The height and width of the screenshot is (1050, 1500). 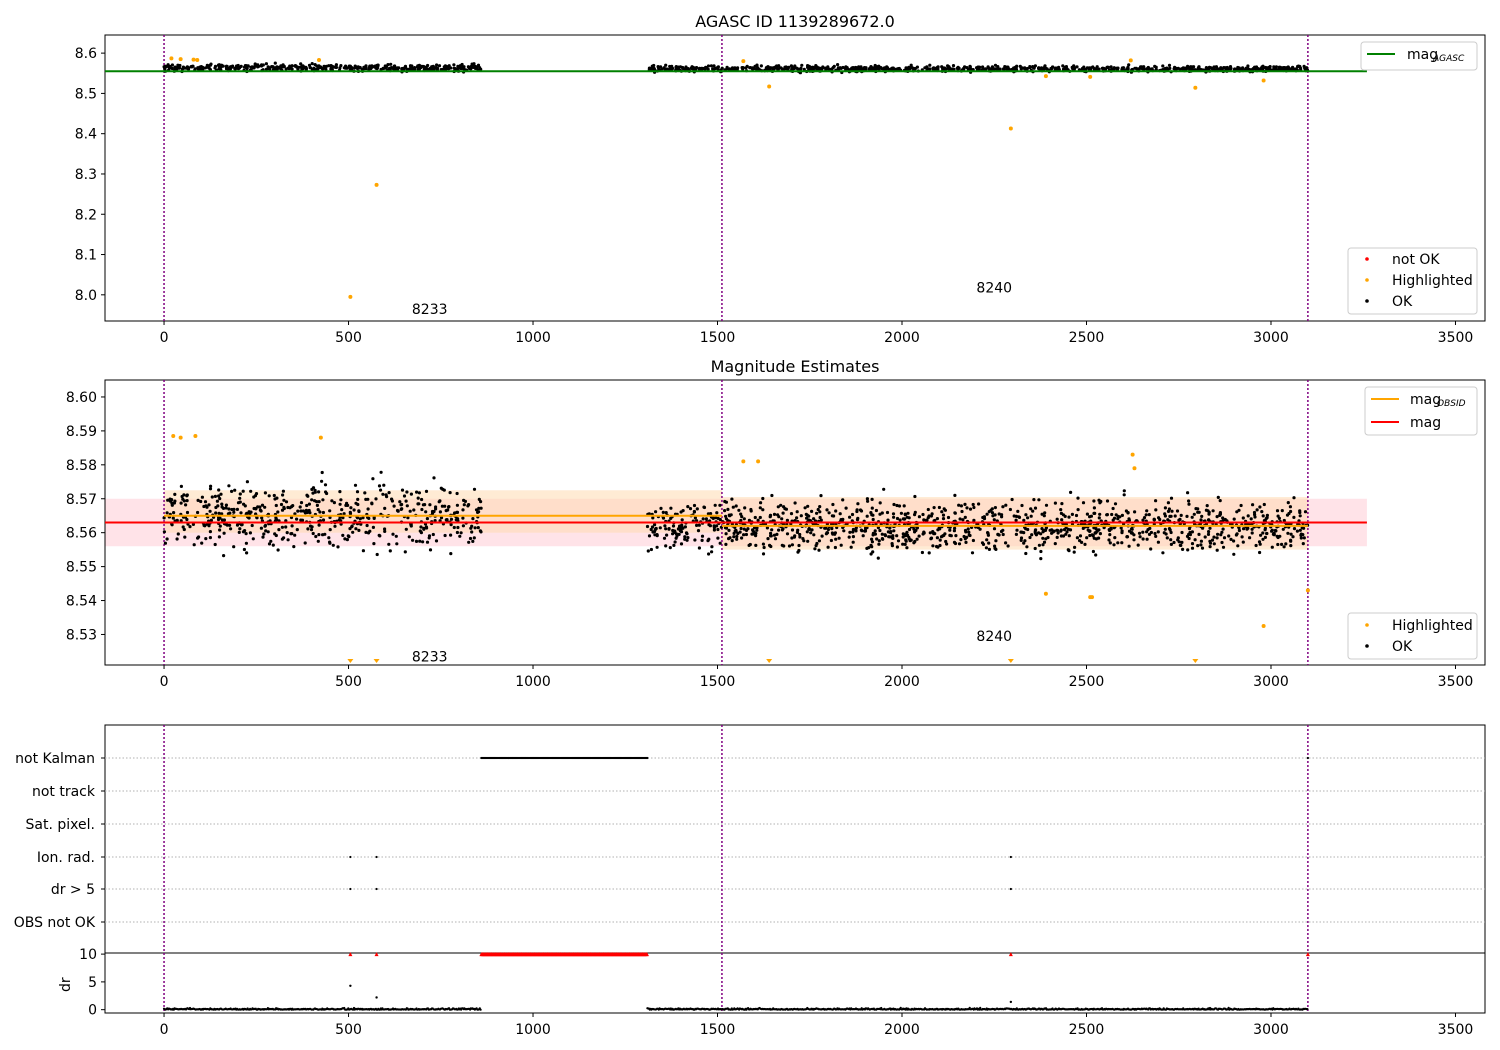 What do you see at coordinates (533, 338) in the screenshot?
I see `top-xtick-label: 1000` at bounding box center [533, 338].